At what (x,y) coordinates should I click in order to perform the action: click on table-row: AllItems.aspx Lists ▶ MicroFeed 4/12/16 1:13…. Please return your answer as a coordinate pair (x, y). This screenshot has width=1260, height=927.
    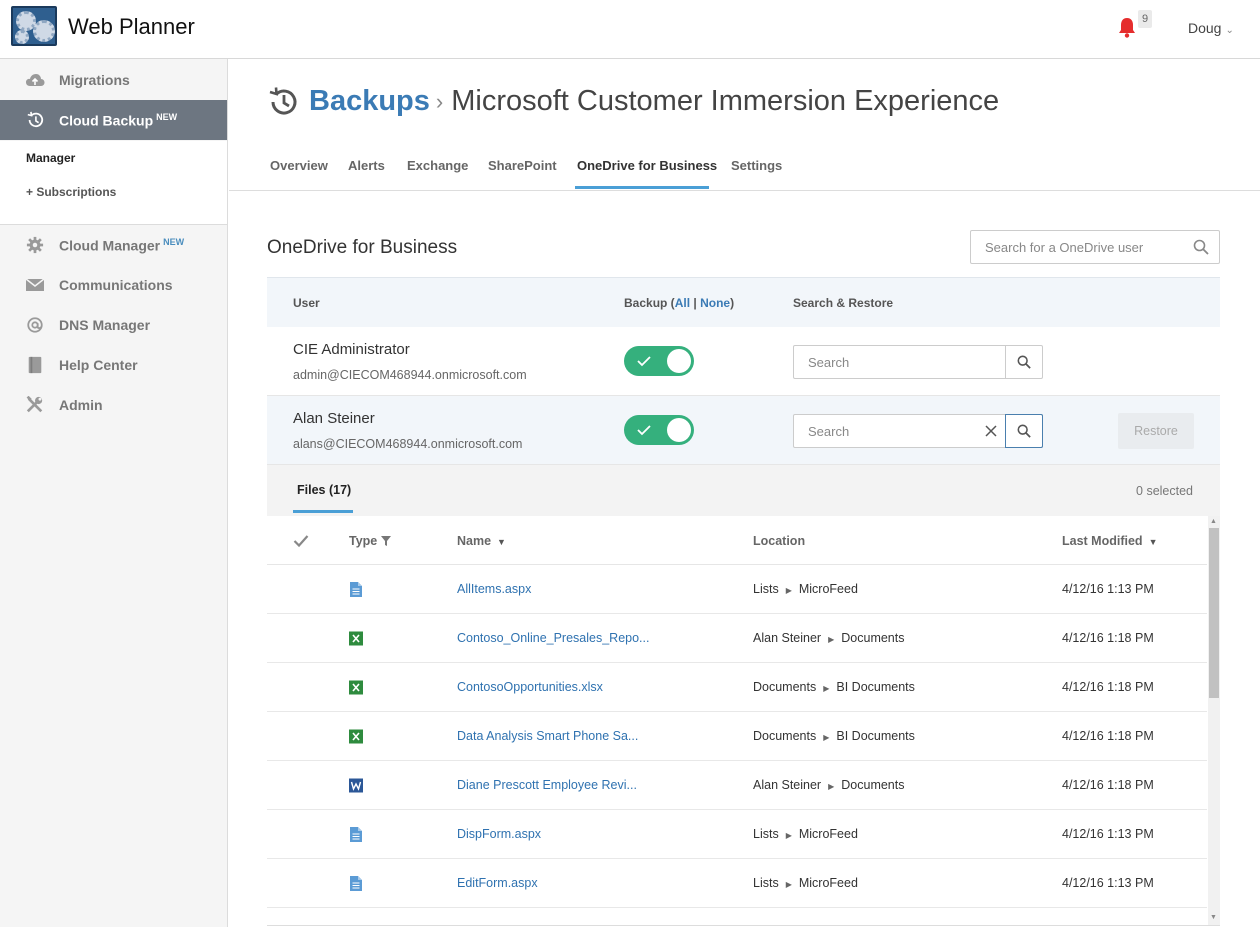
    Looking at the image, I should click on (737, 589).